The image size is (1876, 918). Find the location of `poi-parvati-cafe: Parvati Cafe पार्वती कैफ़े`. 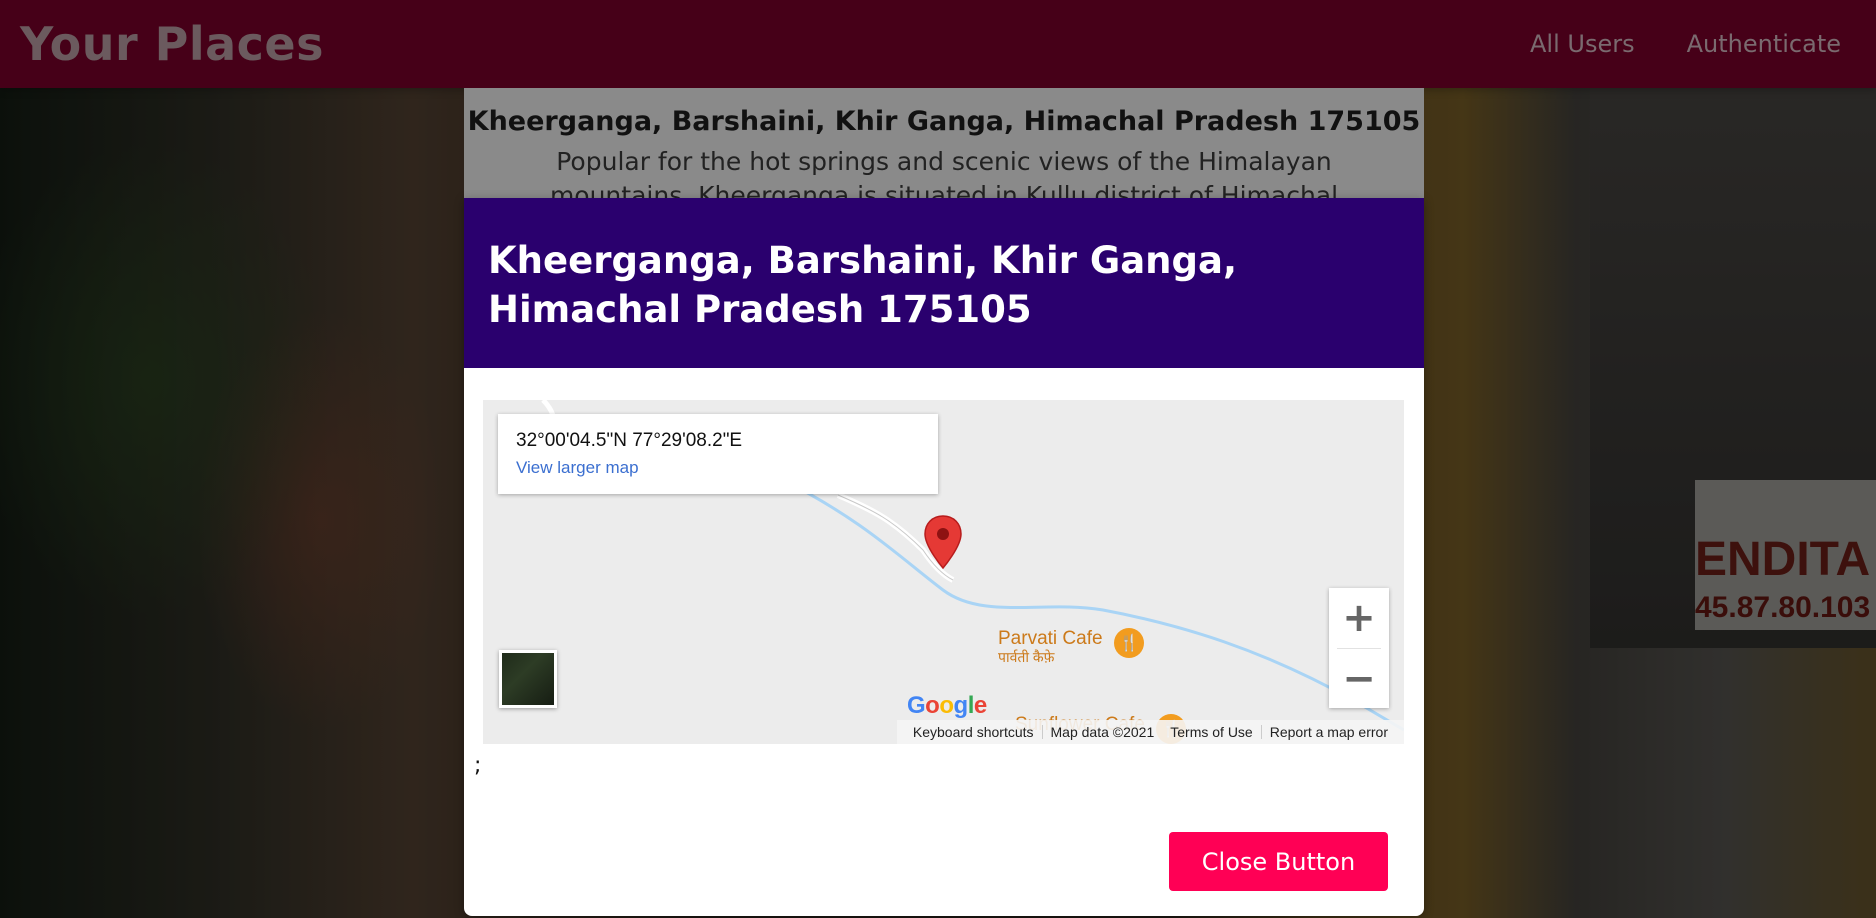

poi-parvati-cafe: Parvati Cafe पार्वती कैफ़े is located at coordinates (1050, 647).